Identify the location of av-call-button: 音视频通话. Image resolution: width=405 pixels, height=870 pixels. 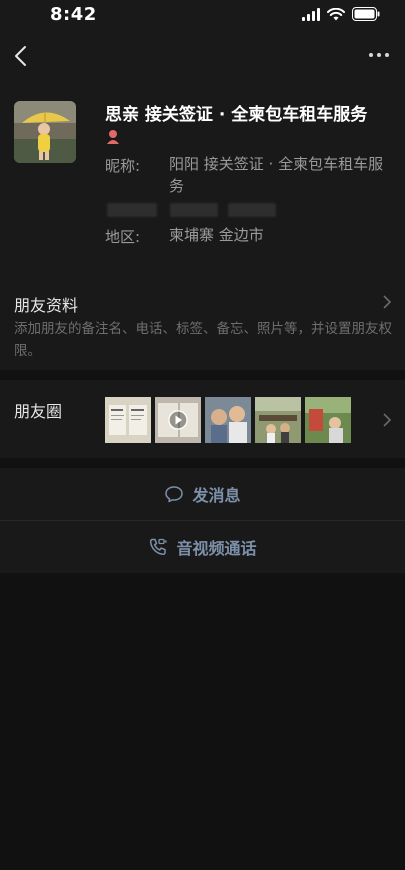
(202, 547).